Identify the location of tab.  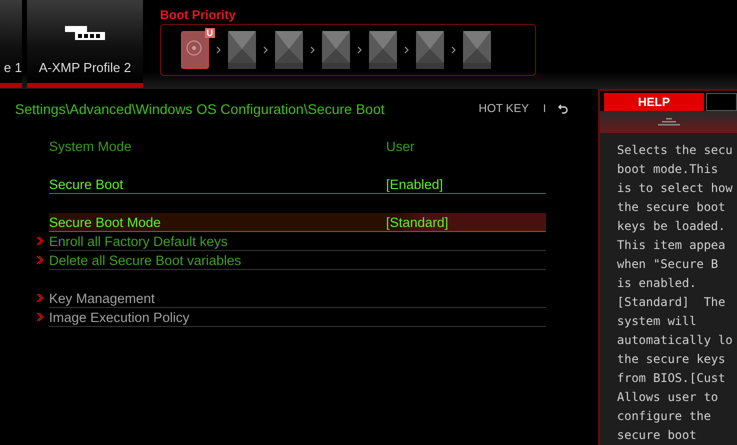
(721, 102).